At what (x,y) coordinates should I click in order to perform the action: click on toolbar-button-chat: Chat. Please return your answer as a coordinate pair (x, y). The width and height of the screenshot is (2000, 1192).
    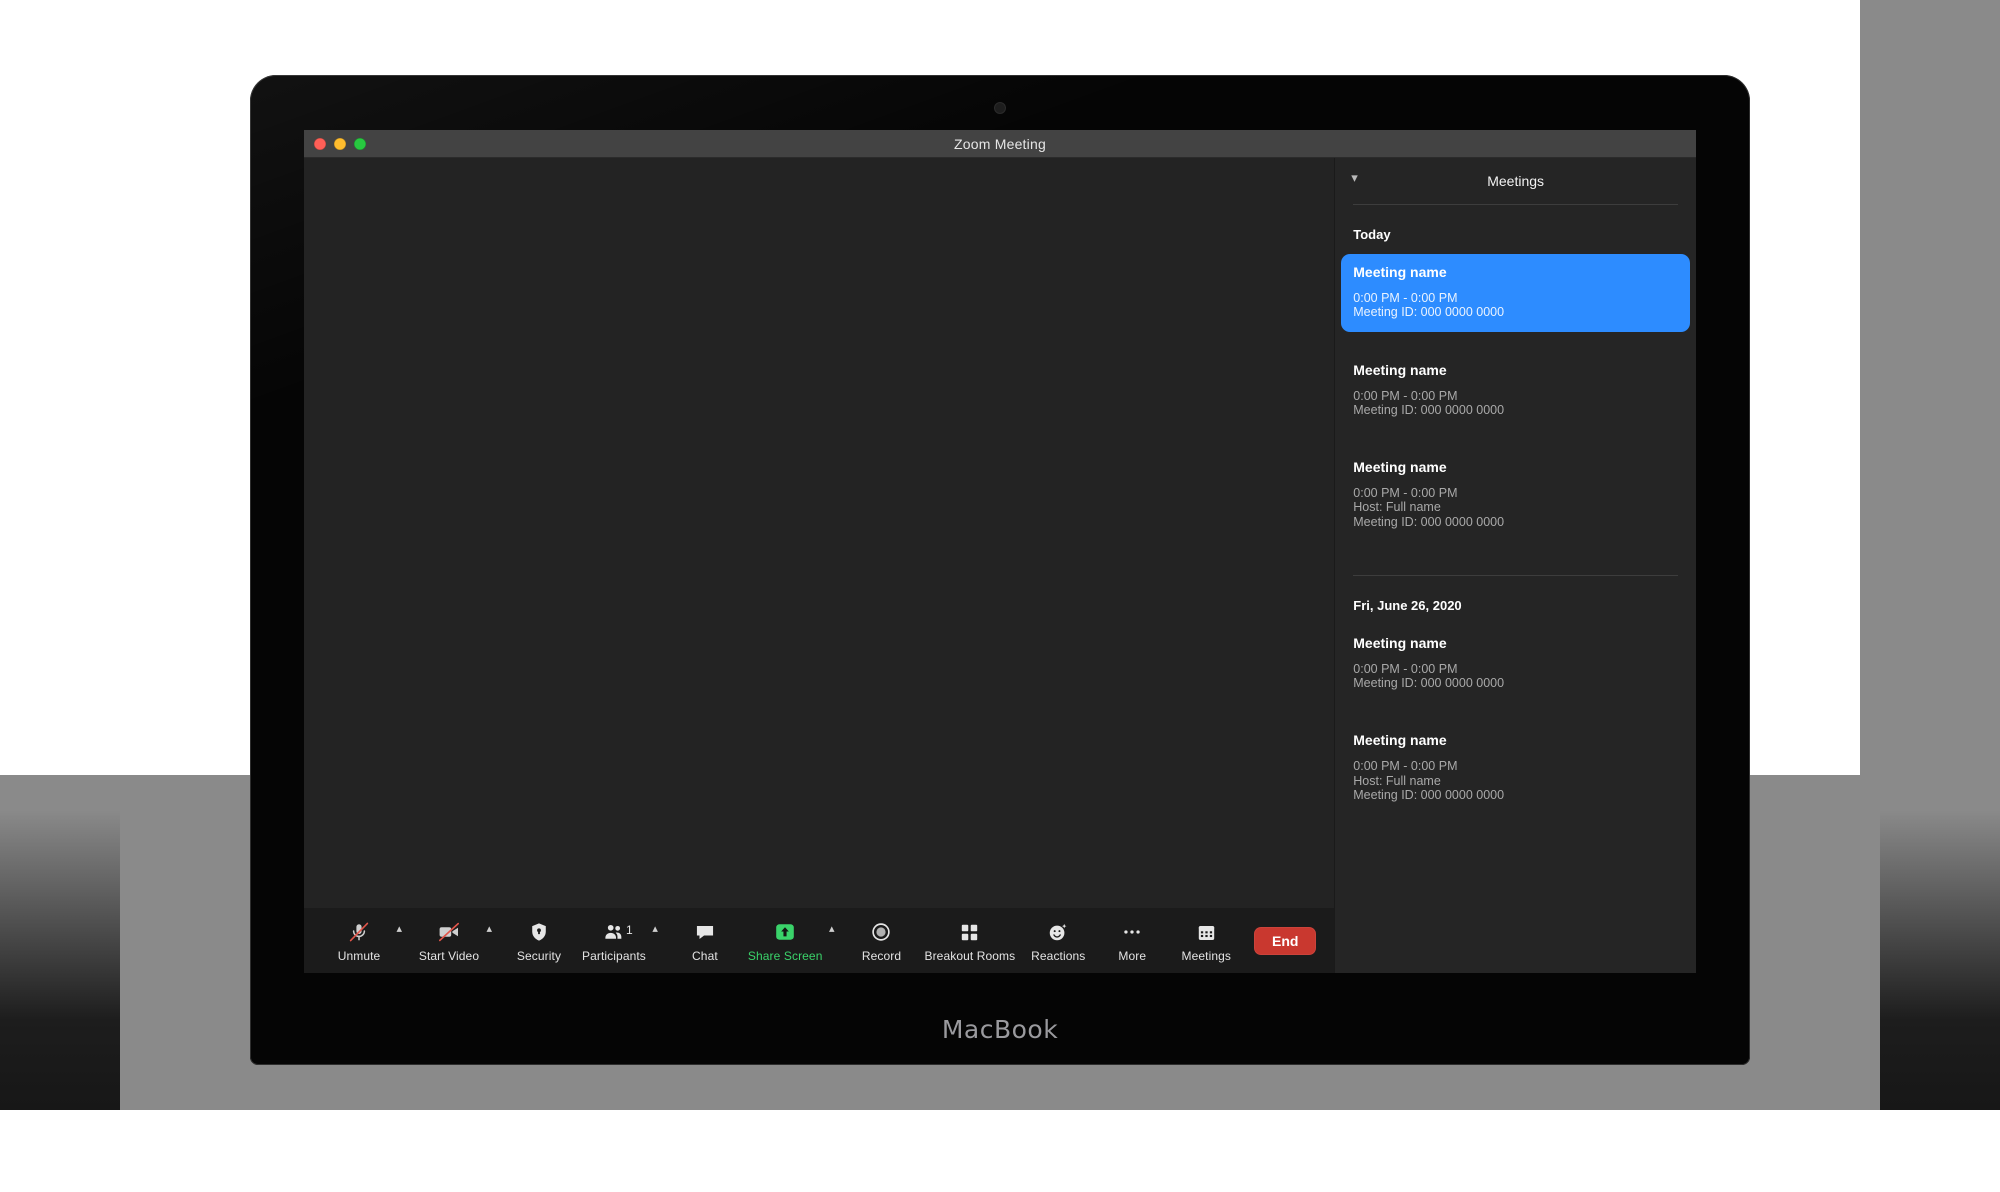
    Looking at the image, I should click on (705, 941).